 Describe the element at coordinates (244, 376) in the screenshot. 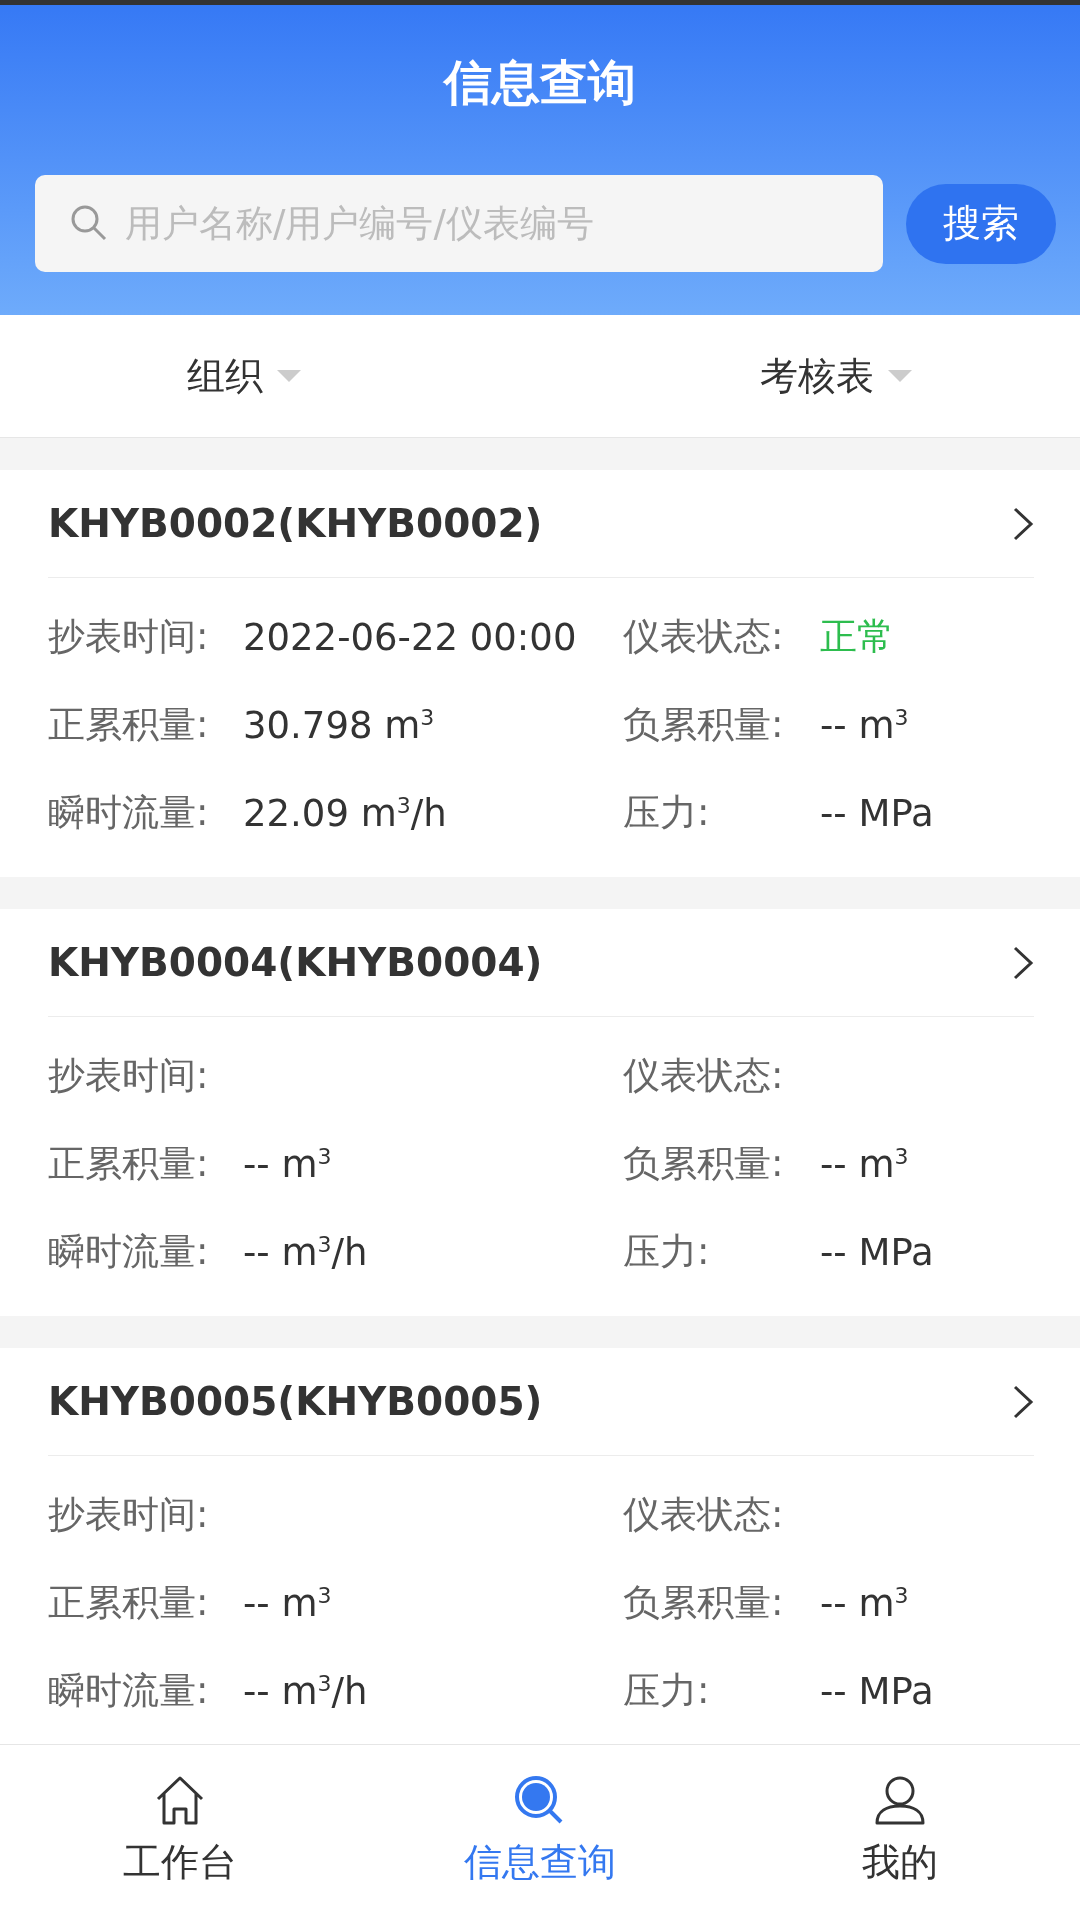

I see `filter-dropdown: 组织` at that location.